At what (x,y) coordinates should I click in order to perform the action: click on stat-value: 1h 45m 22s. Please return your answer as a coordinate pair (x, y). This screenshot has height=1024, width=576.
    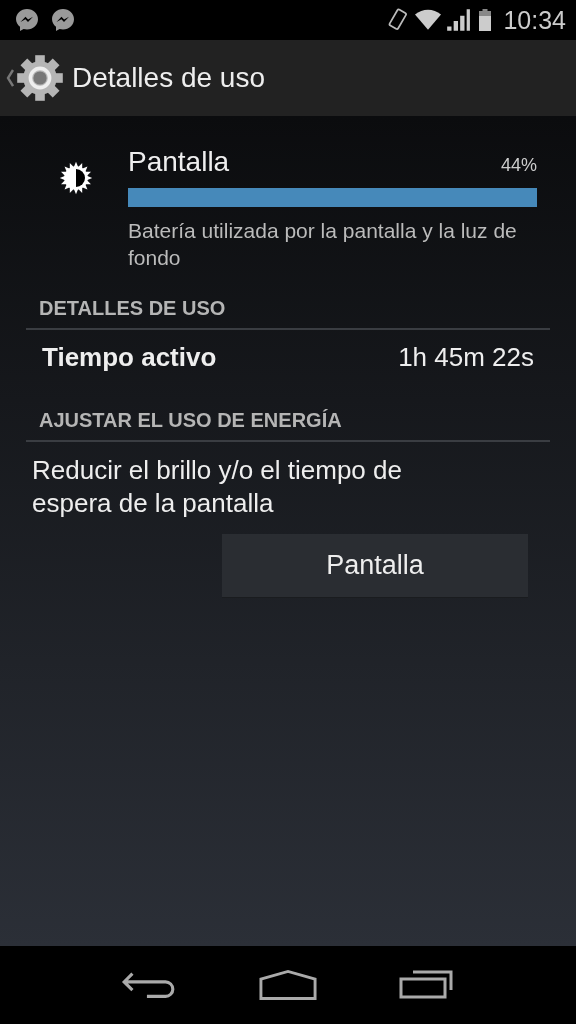
    Looking at the image, I should click on (466, 357).